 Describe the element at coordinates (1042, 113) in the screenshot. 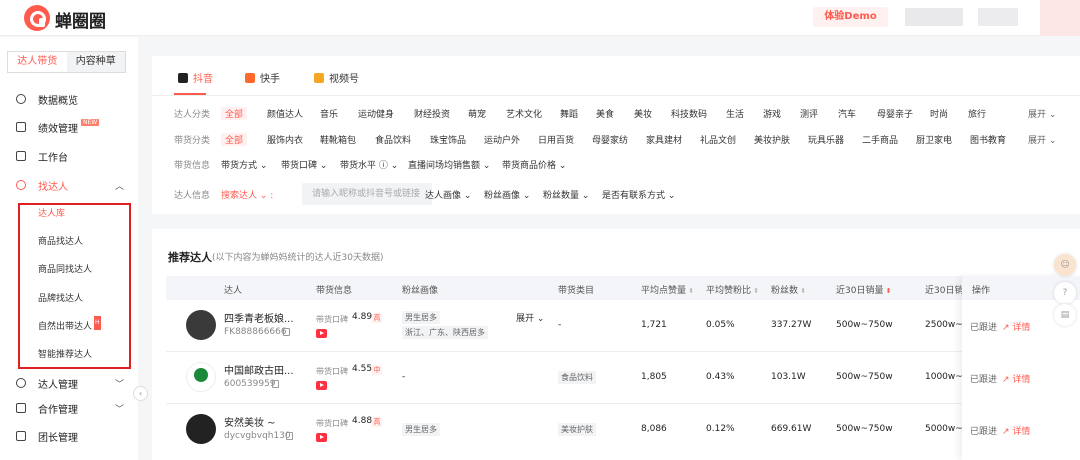

I see `expand-category-button: 展开 ⌄` at that location.